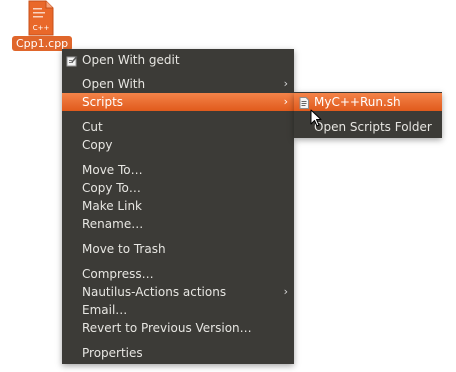 The width and height of the screenshot is (456, 372). What do you see at coordinates (114, 84) in the screenshot?
I see `menu-item-label: Open With` at bounding box center [114, 84].